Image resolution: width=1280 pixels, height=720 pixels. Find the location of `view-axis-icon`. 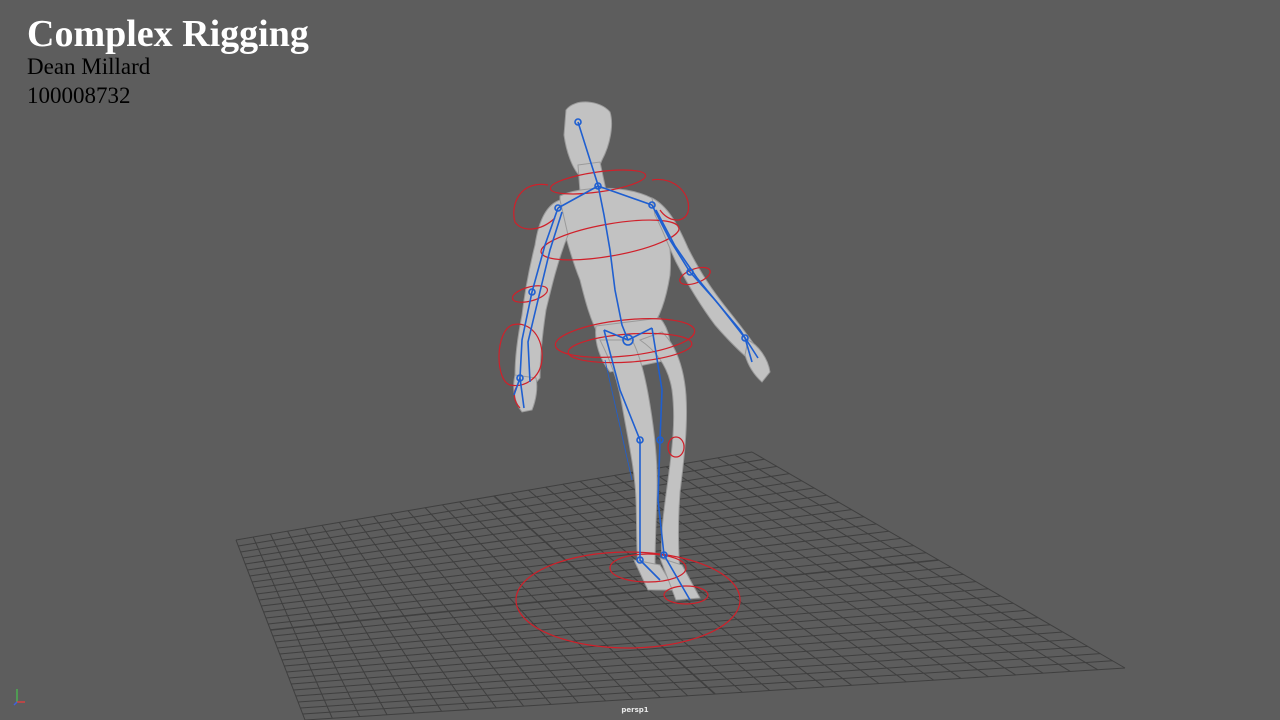

view-axis-icon is located at coordinates (19, 697).